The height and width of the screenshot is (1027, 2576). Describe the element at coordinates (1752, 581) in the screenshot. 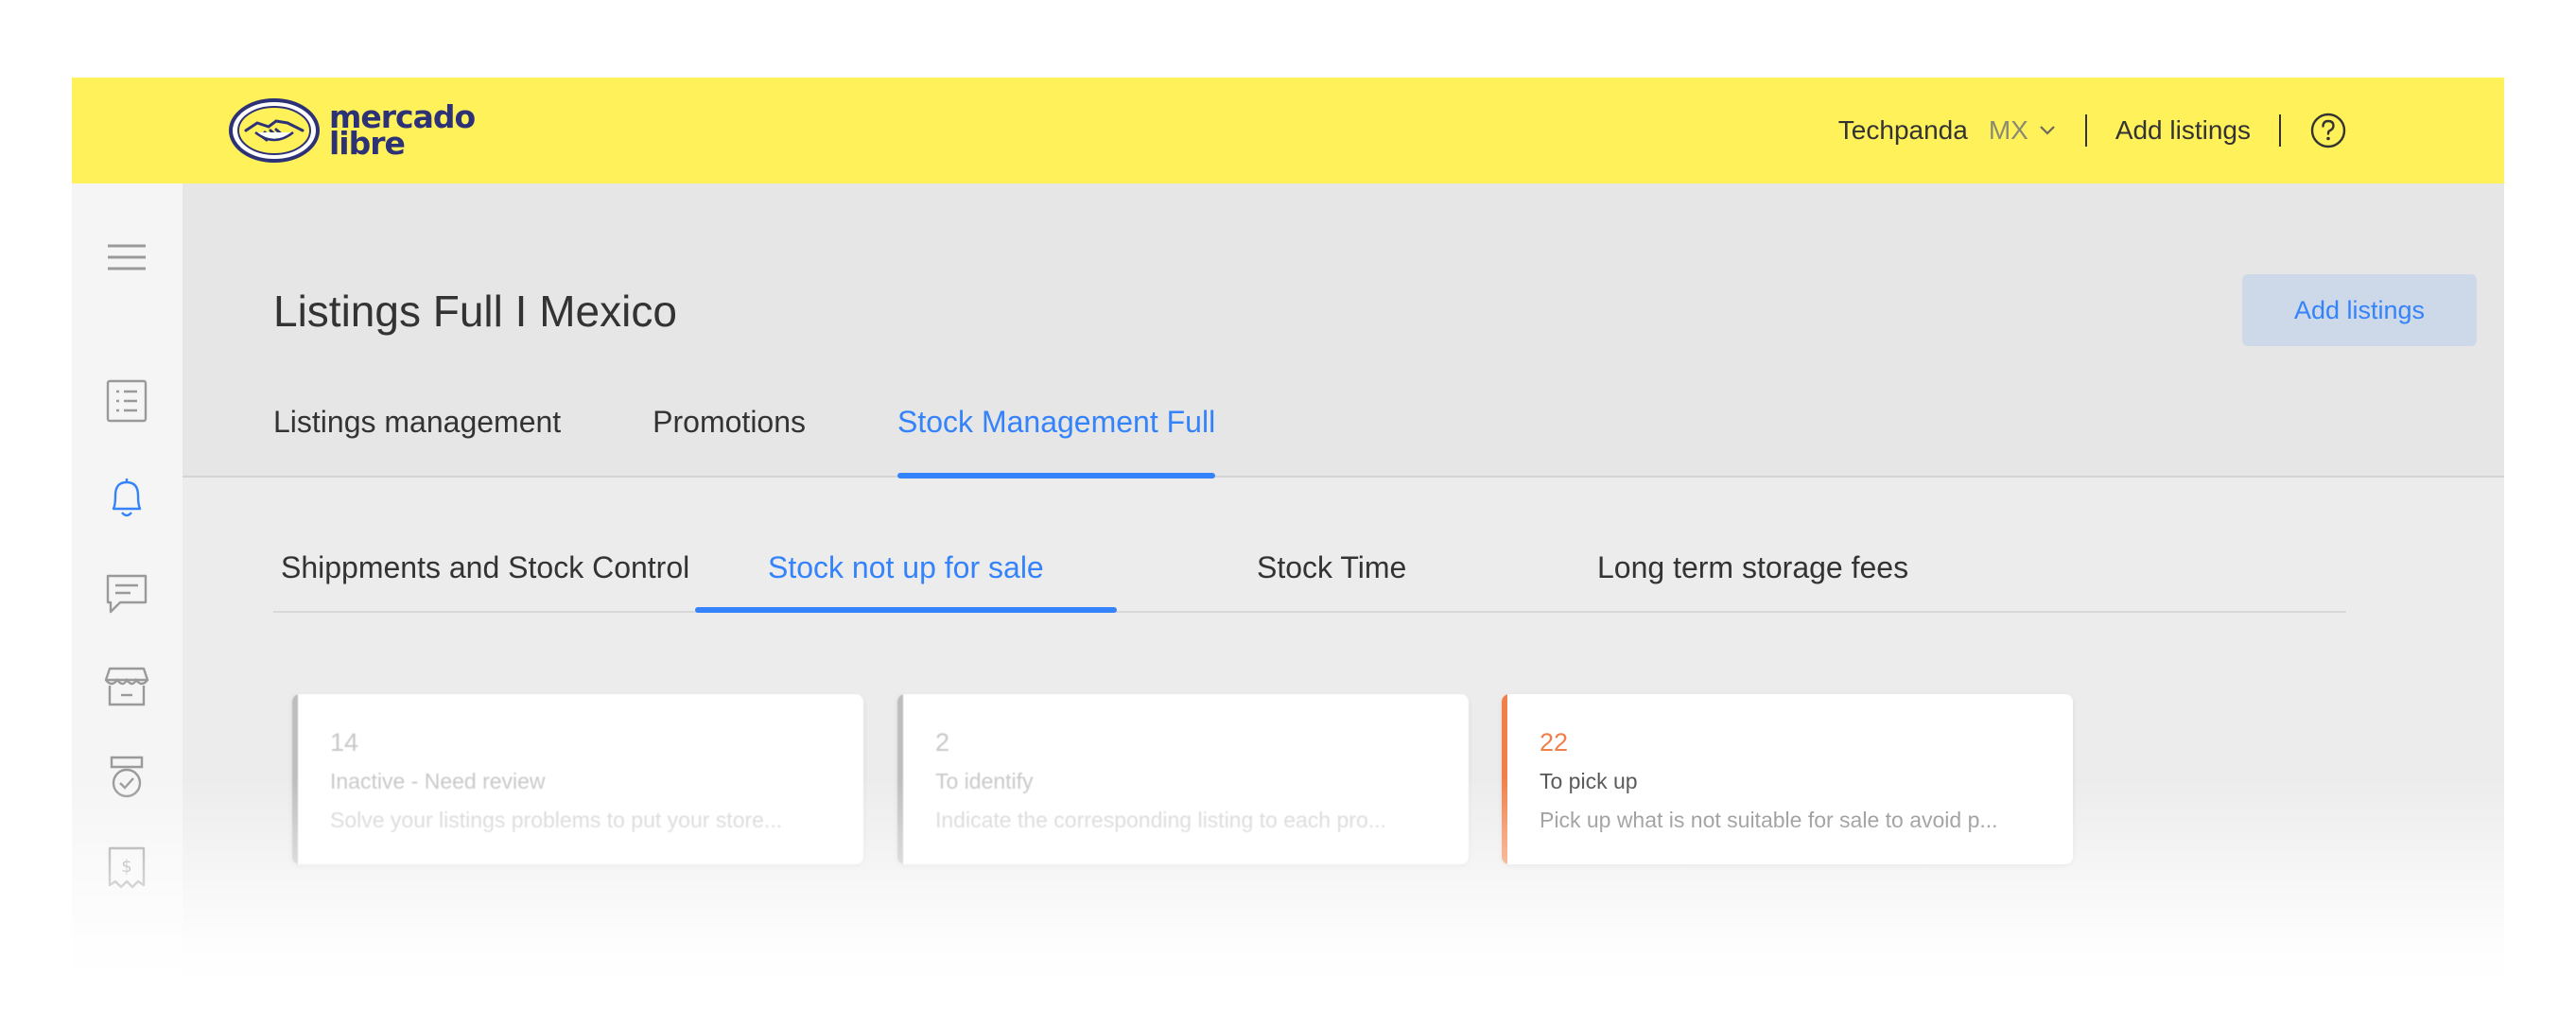

I see `subtab-long-term-storage-fees: Long term storage fees` at that location.